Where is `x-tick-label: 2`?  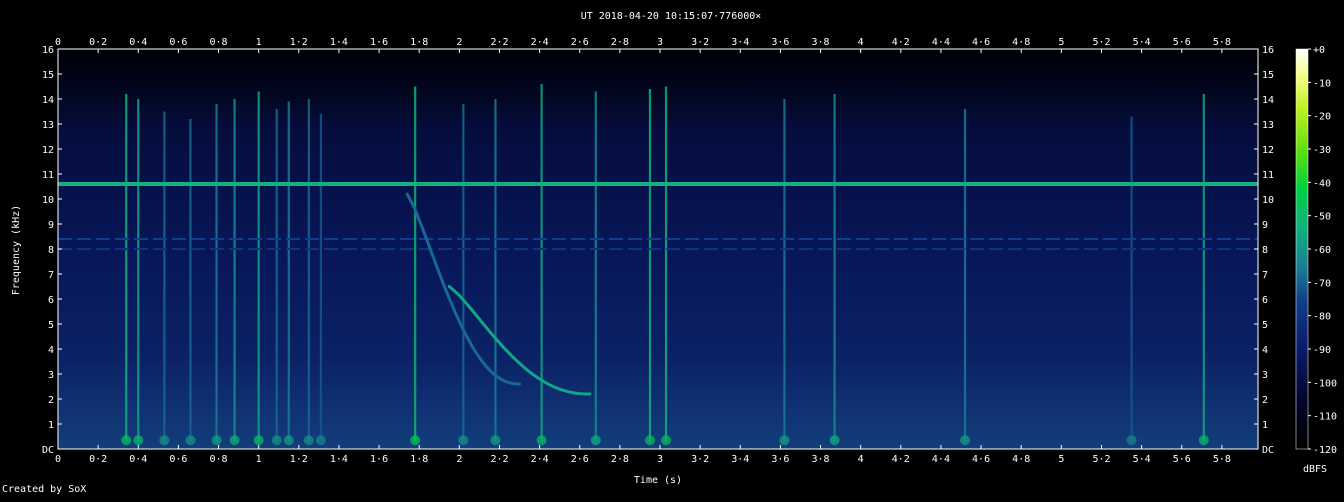 x-tick-label: 2 is located at coordinates (459, 459).